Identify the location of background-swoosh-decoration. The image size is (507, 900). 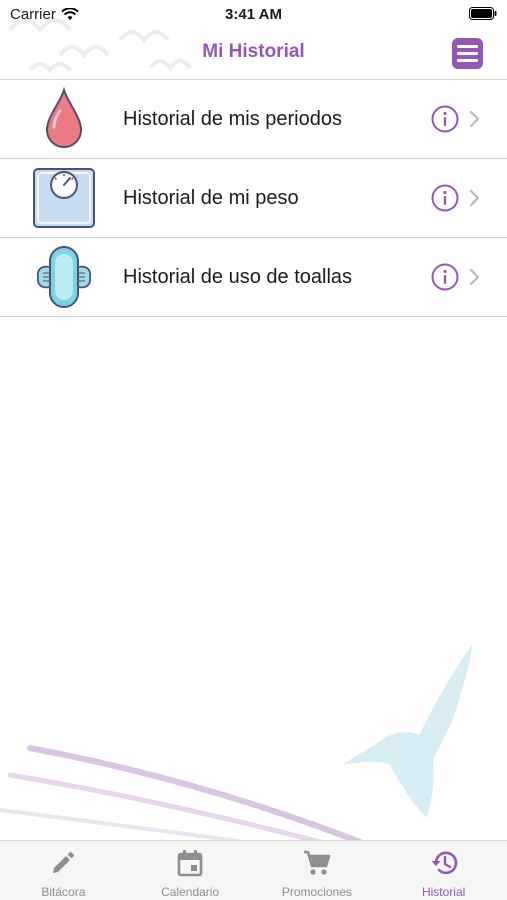
(181, 795).